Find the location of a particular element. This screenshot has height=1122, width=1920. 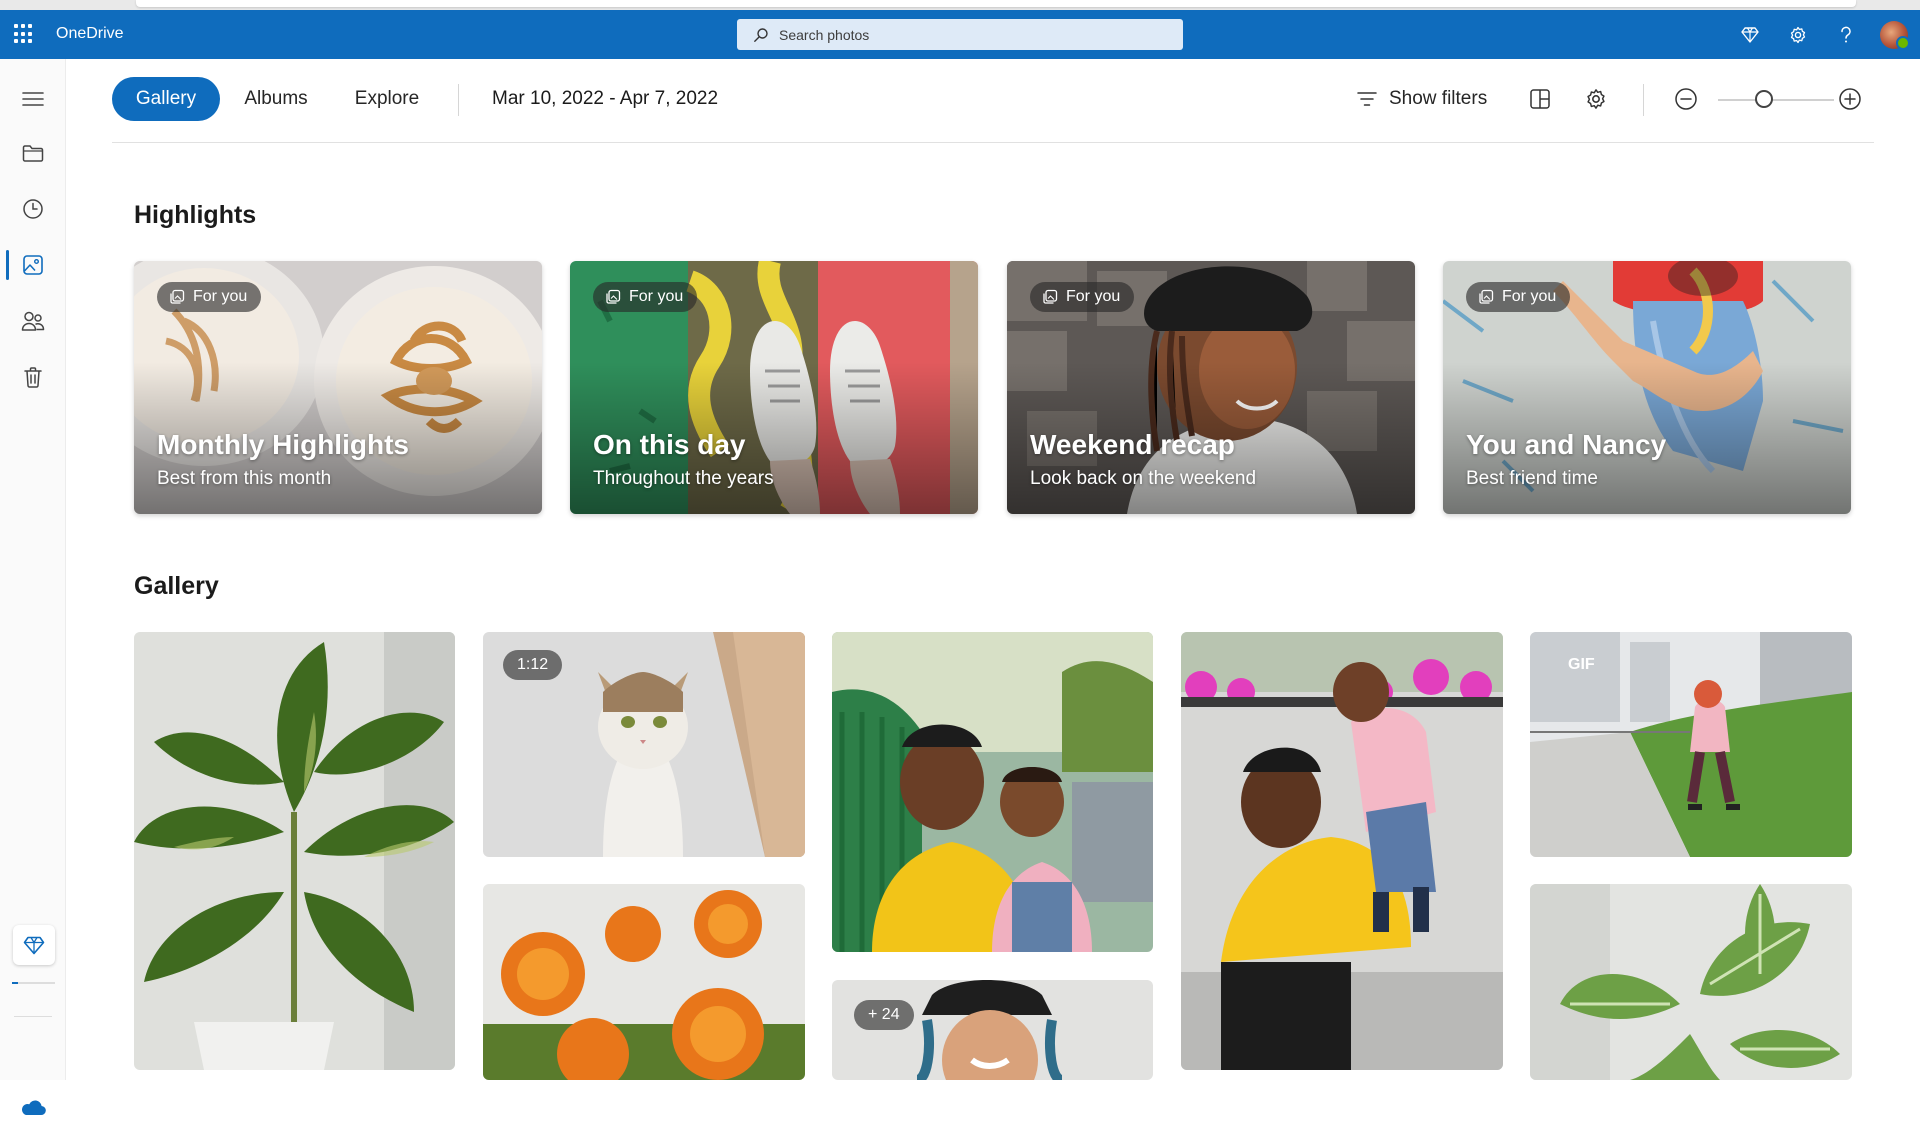

highlight-card: For you On this day Throughout the years is located at coordinates (774, 387).